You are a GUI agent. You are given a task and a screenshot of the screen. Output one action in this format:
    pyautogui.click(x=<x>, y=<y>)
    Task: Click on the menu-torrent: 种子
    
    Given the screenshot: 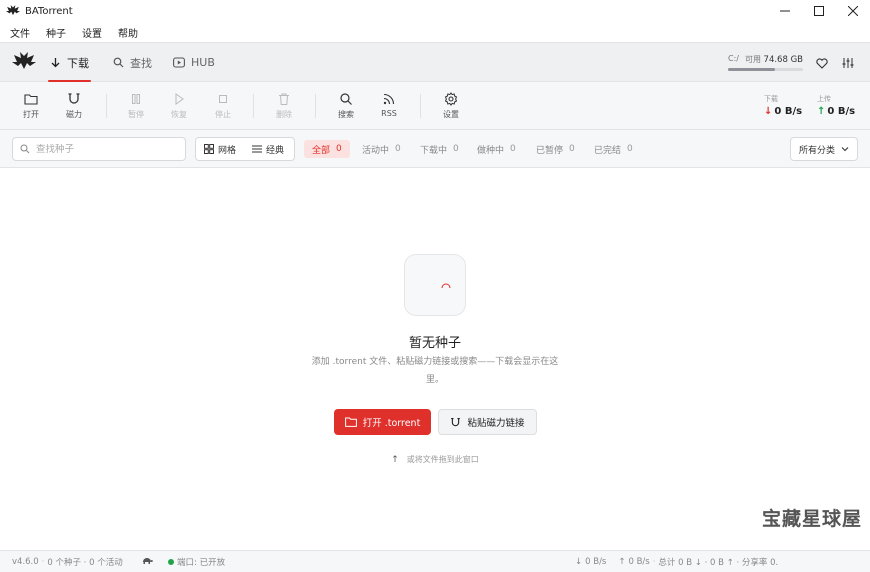 What is the action you would take?
    pyautogui.click(x=56, y=32)
    